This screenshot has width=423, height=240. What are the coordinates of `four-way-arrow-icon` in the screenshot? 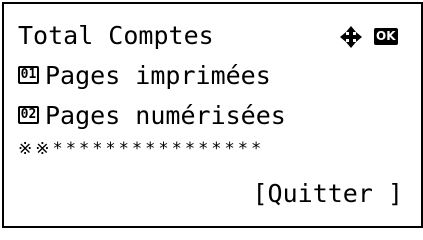 It's located at (351, 37).